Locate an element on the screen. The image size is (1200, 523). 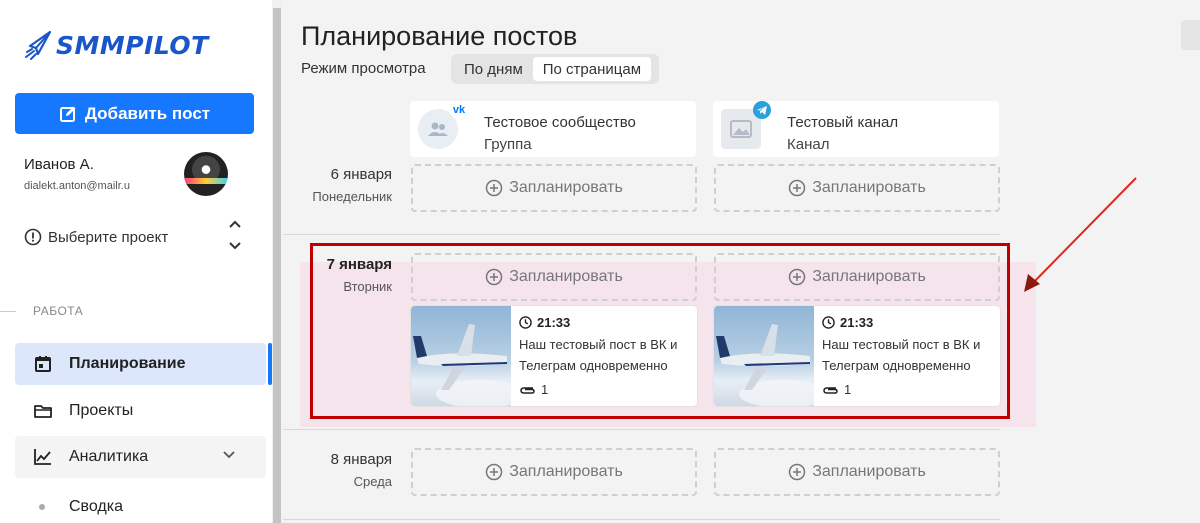
scrollbar-thumb is located at coordinates (277, 265).